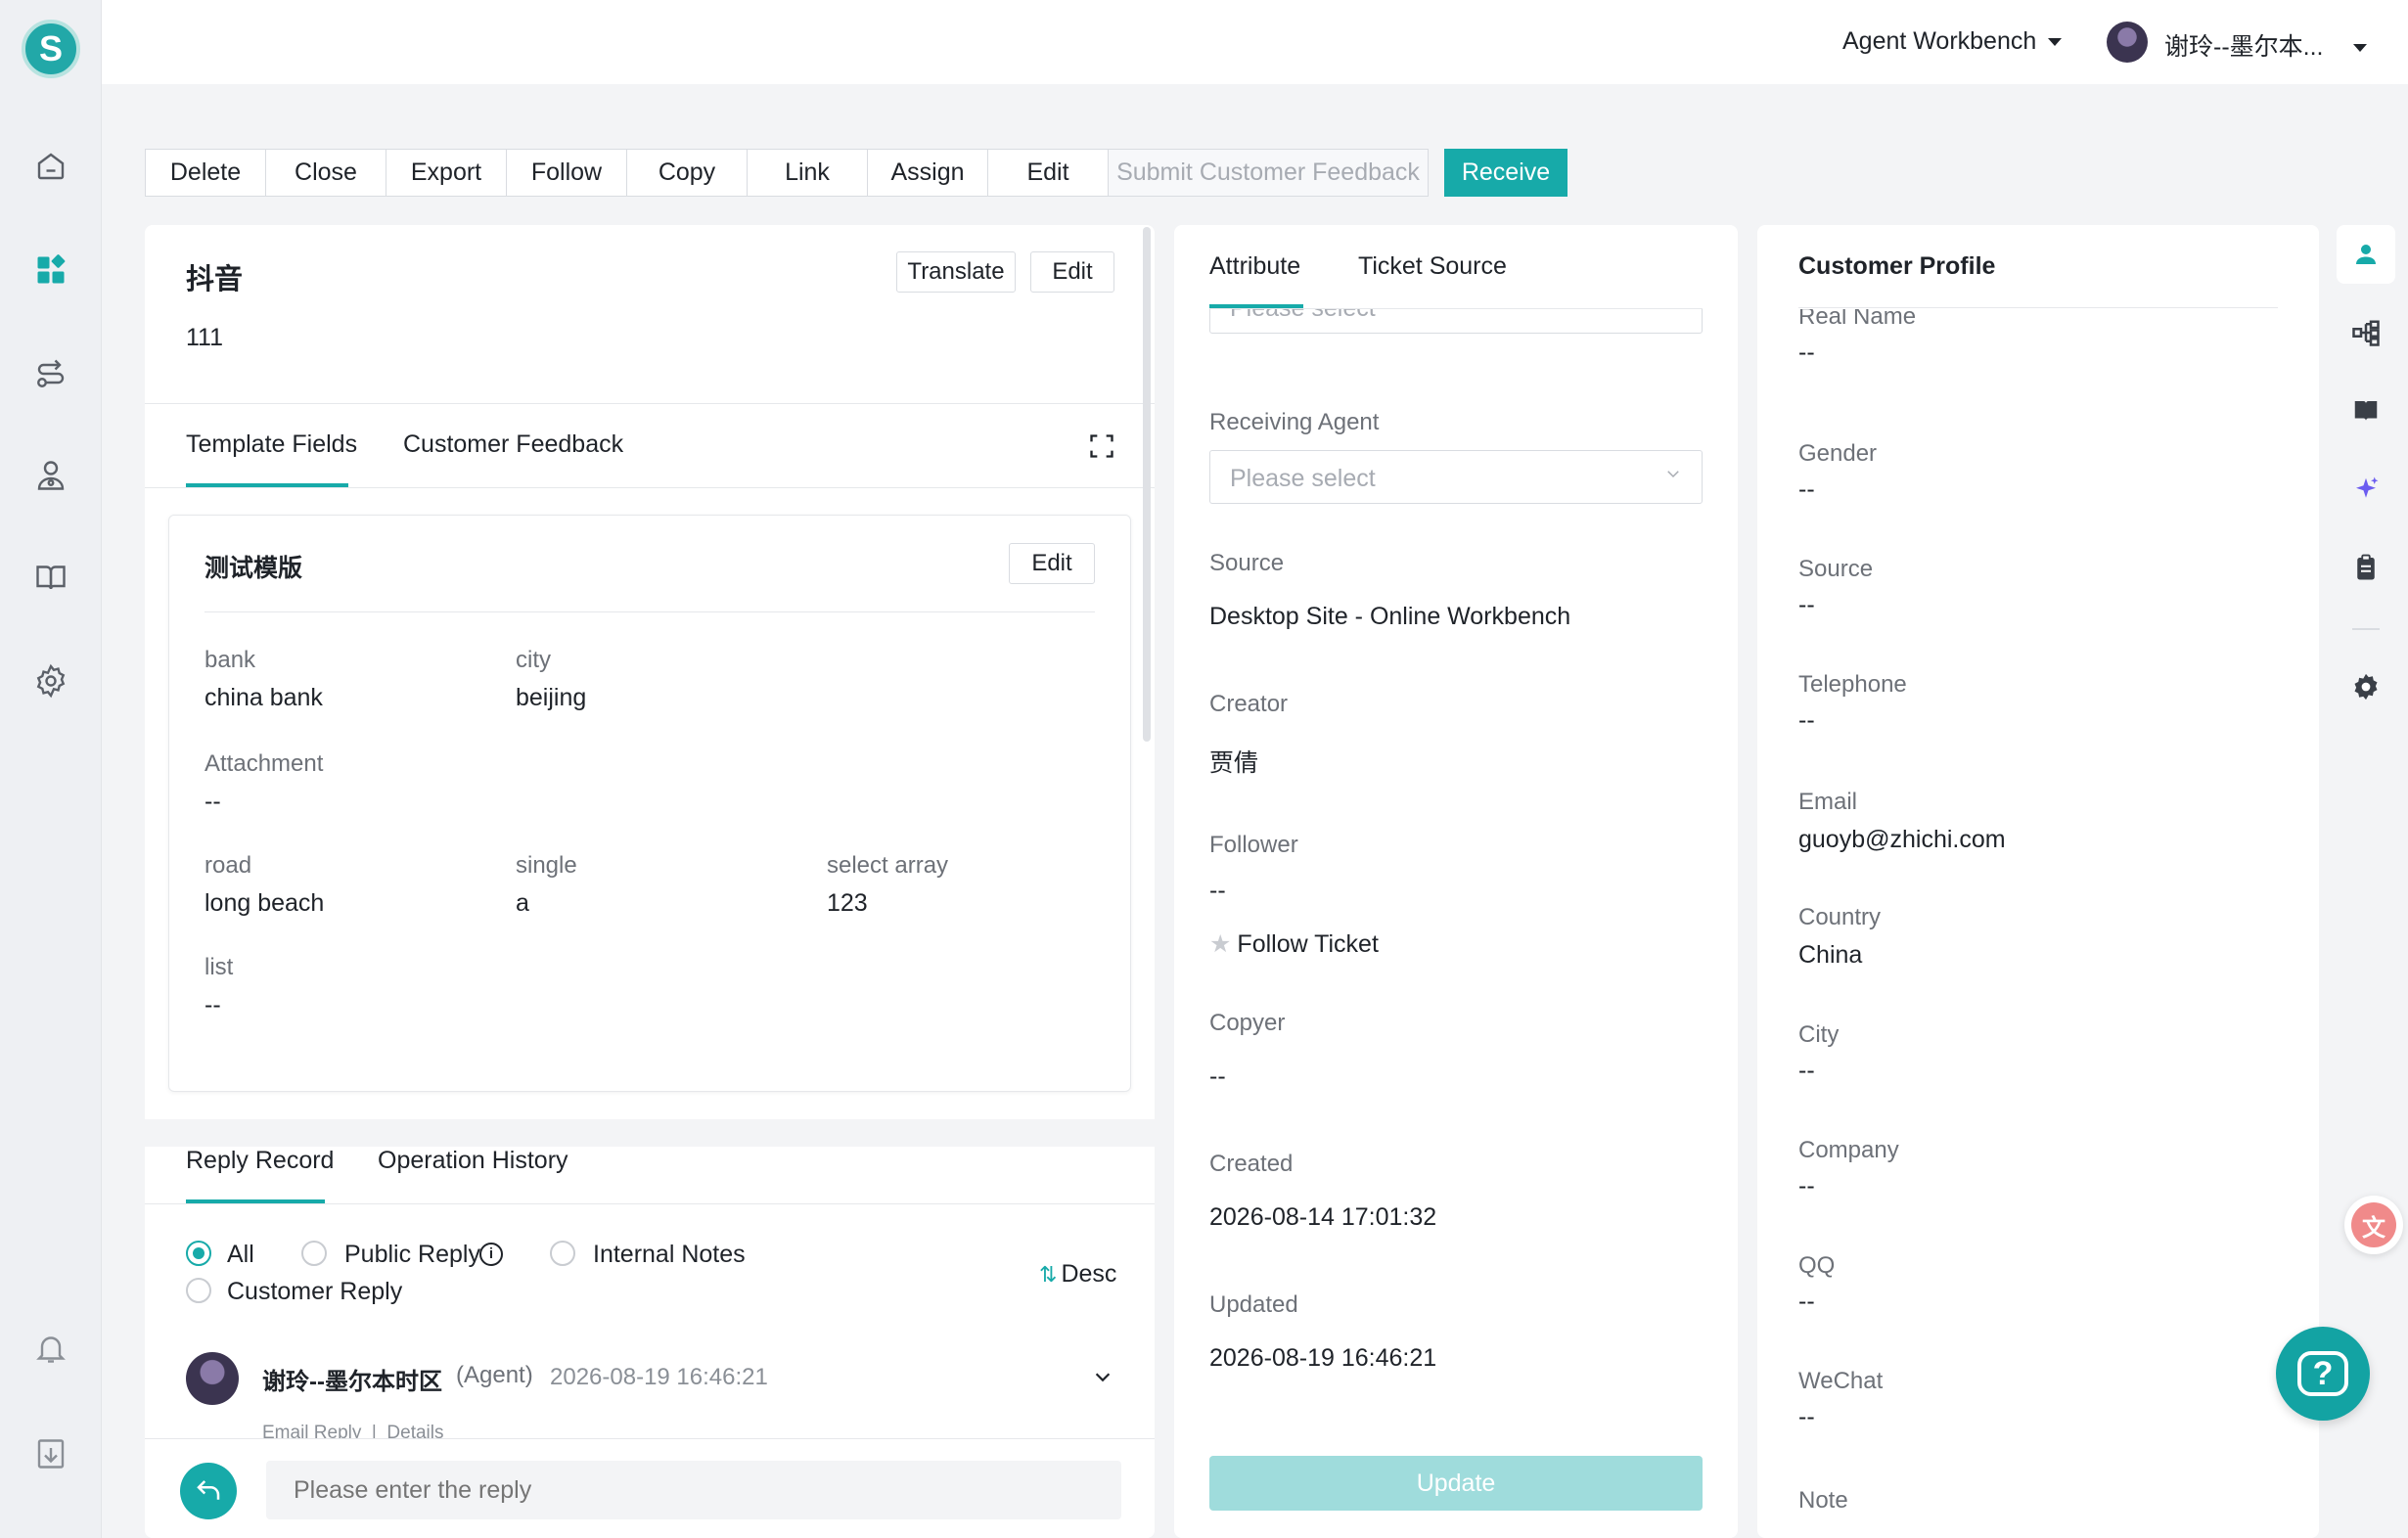  I want to click on receiving-agent-select: Please select, so click(1456, 477).